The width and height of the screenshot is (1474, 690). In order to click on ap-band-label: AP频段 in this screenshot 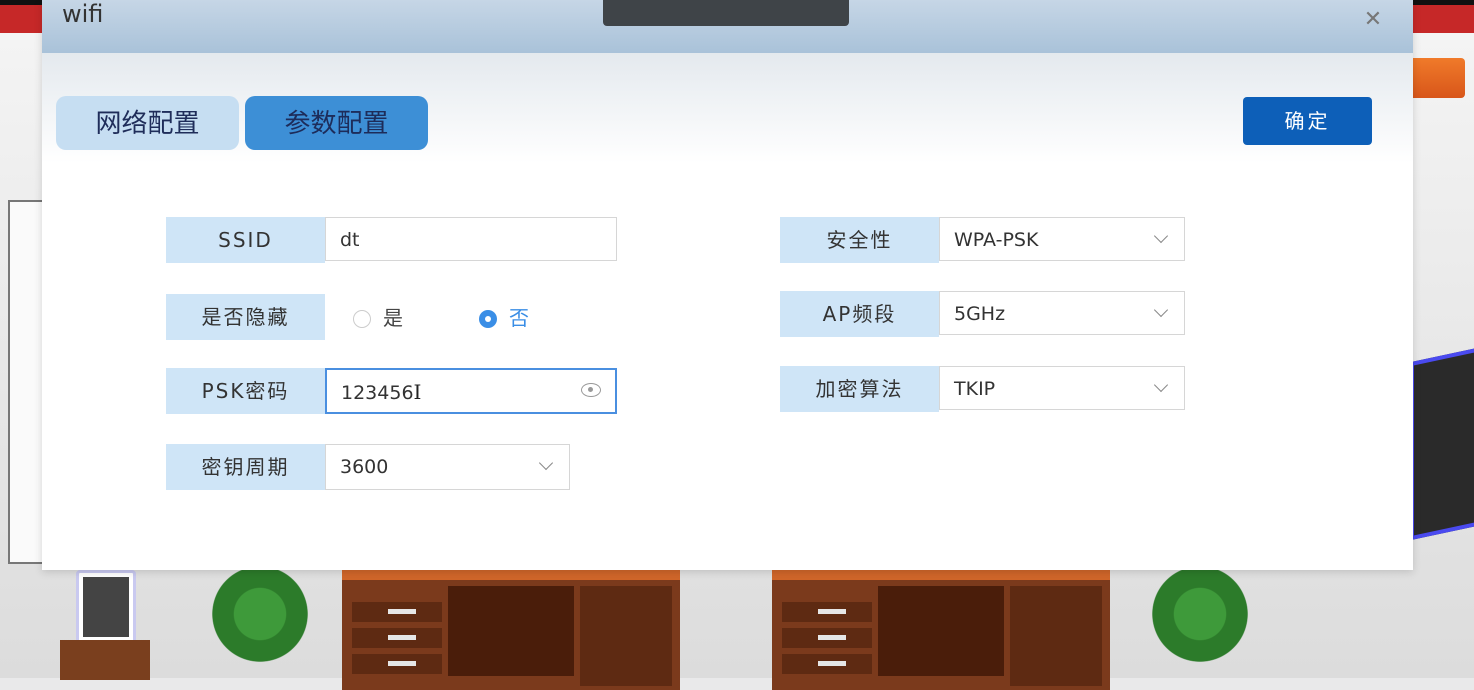, I will do `click(859, 314)`.